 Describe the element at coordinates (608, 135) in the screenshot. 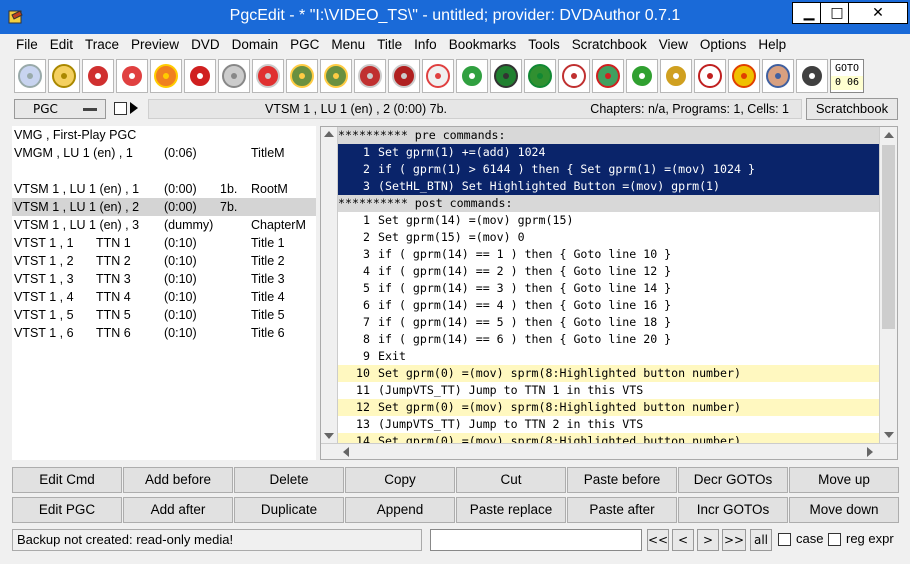

I see `command-section-header: ********** pre commands:` at that location.